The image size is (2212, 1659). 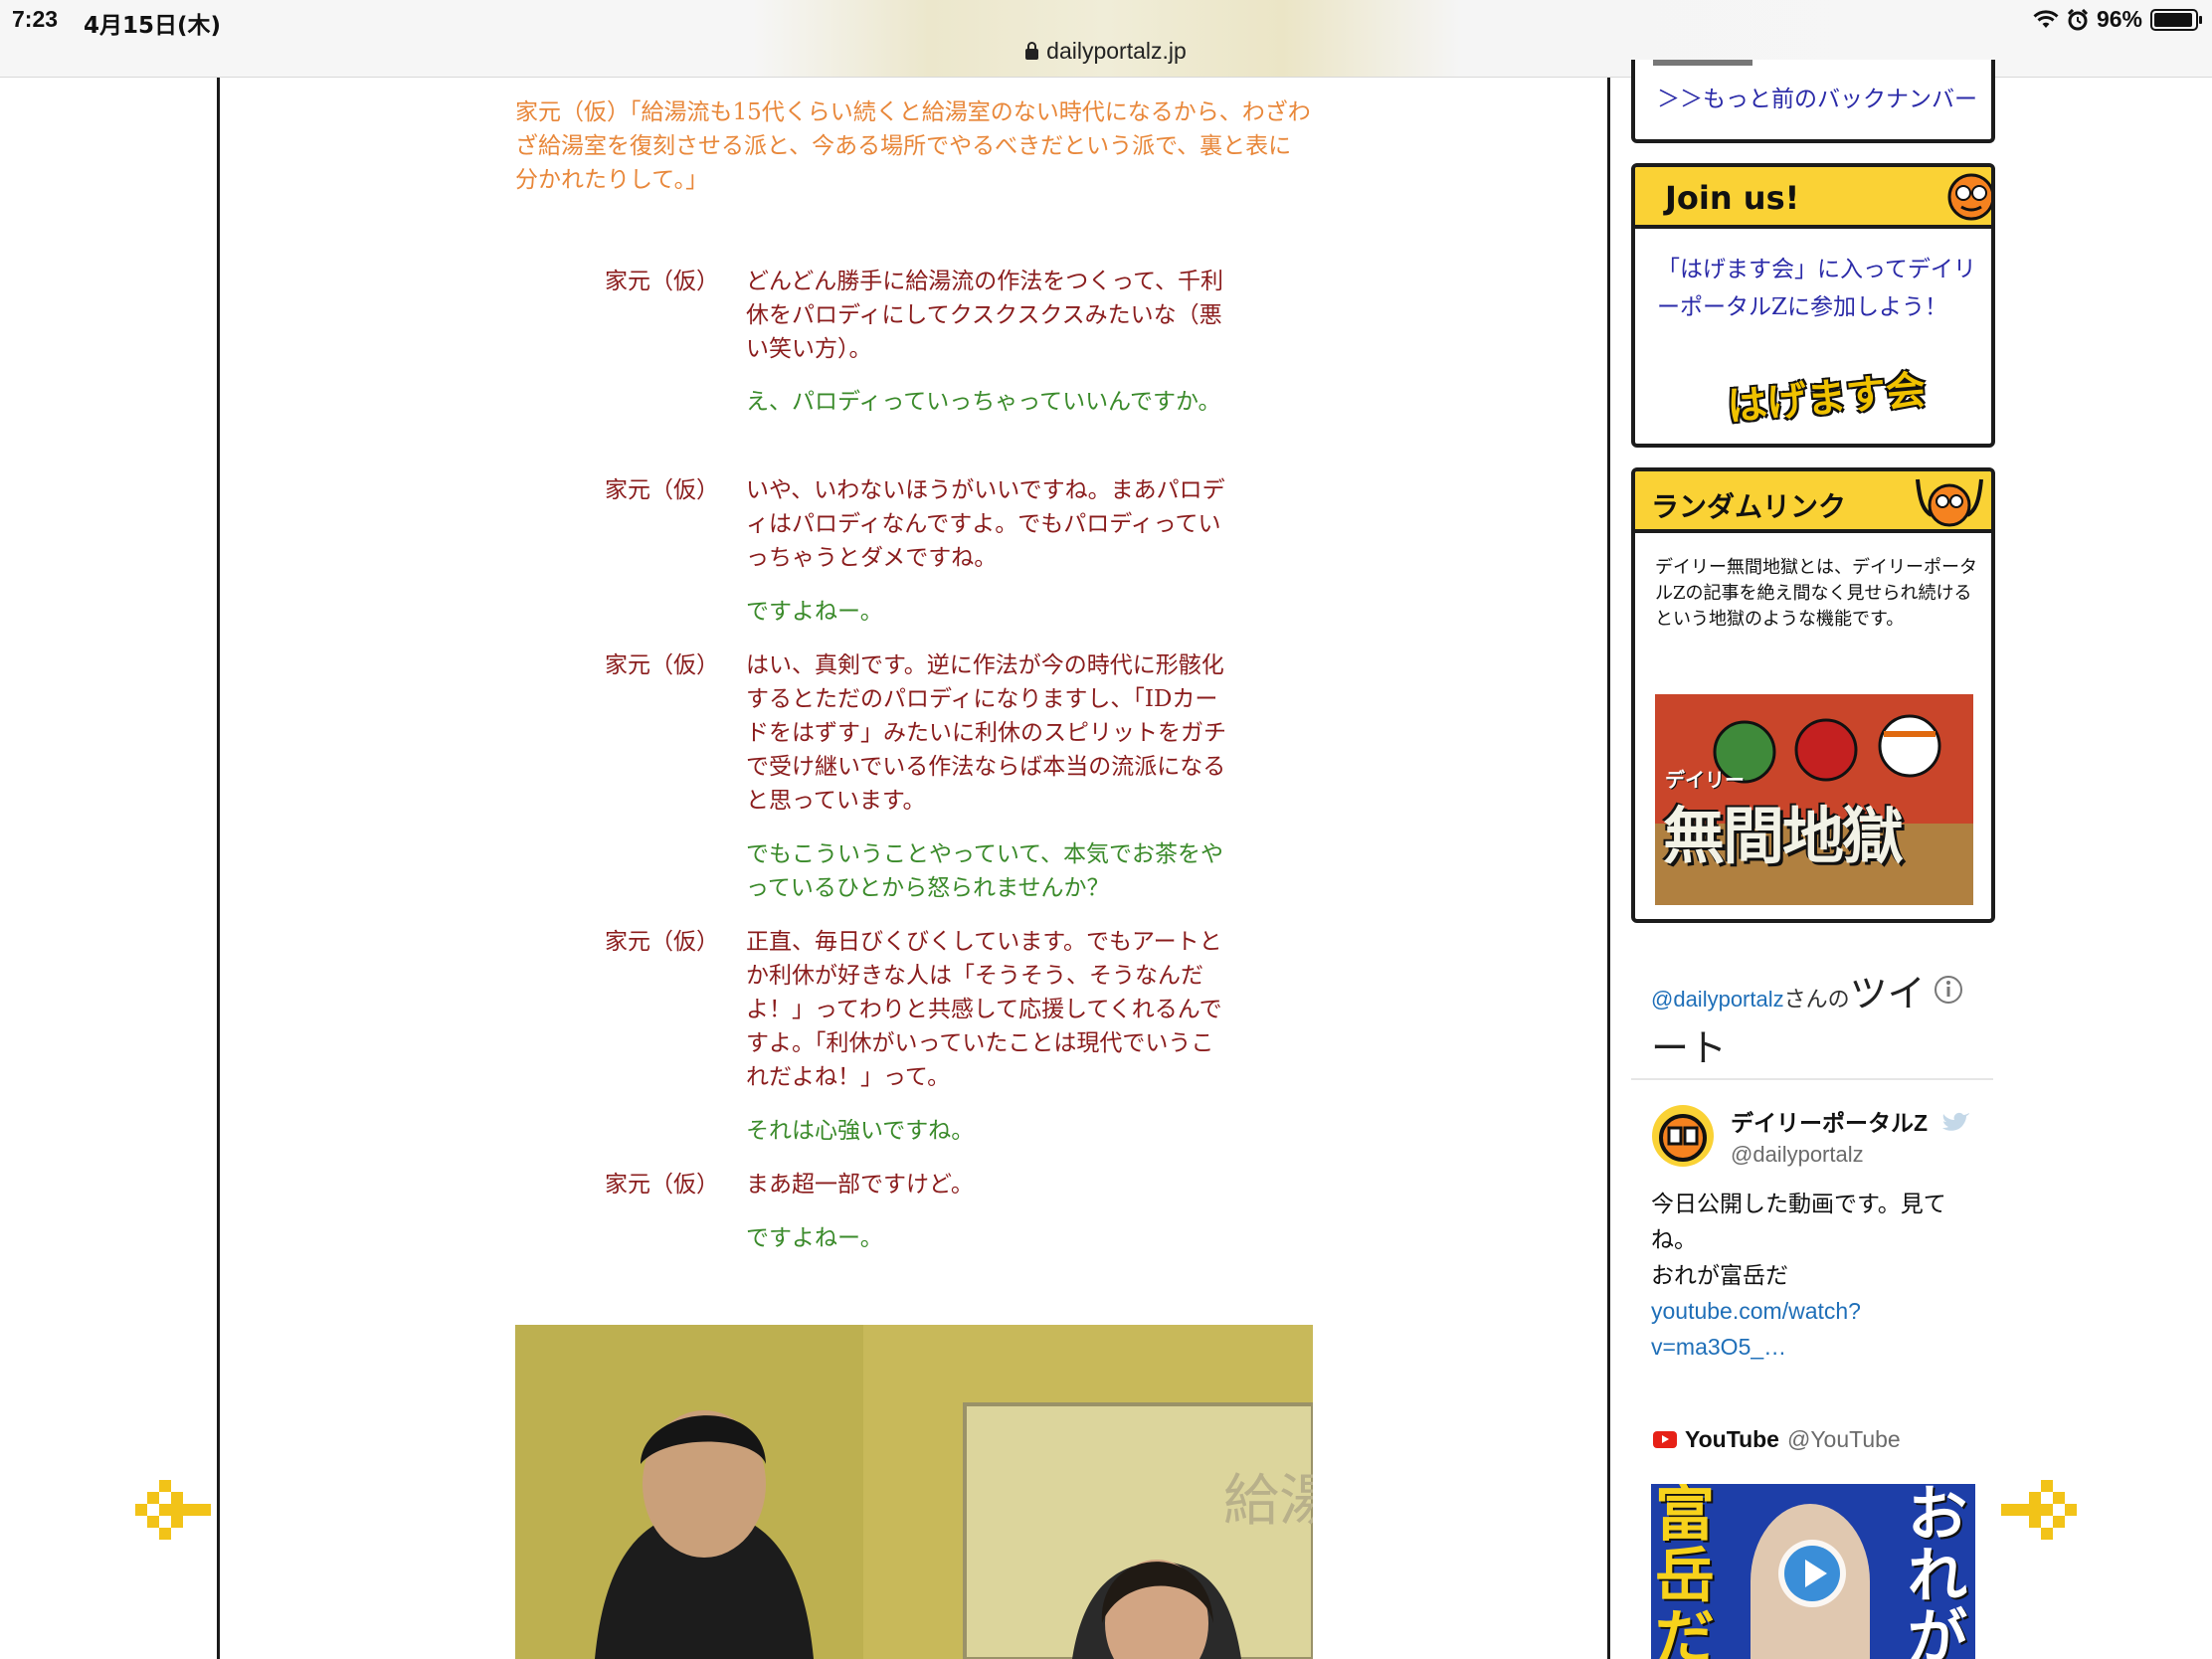 I want to click on twitter-divider, so click(x=1812, y=1079).